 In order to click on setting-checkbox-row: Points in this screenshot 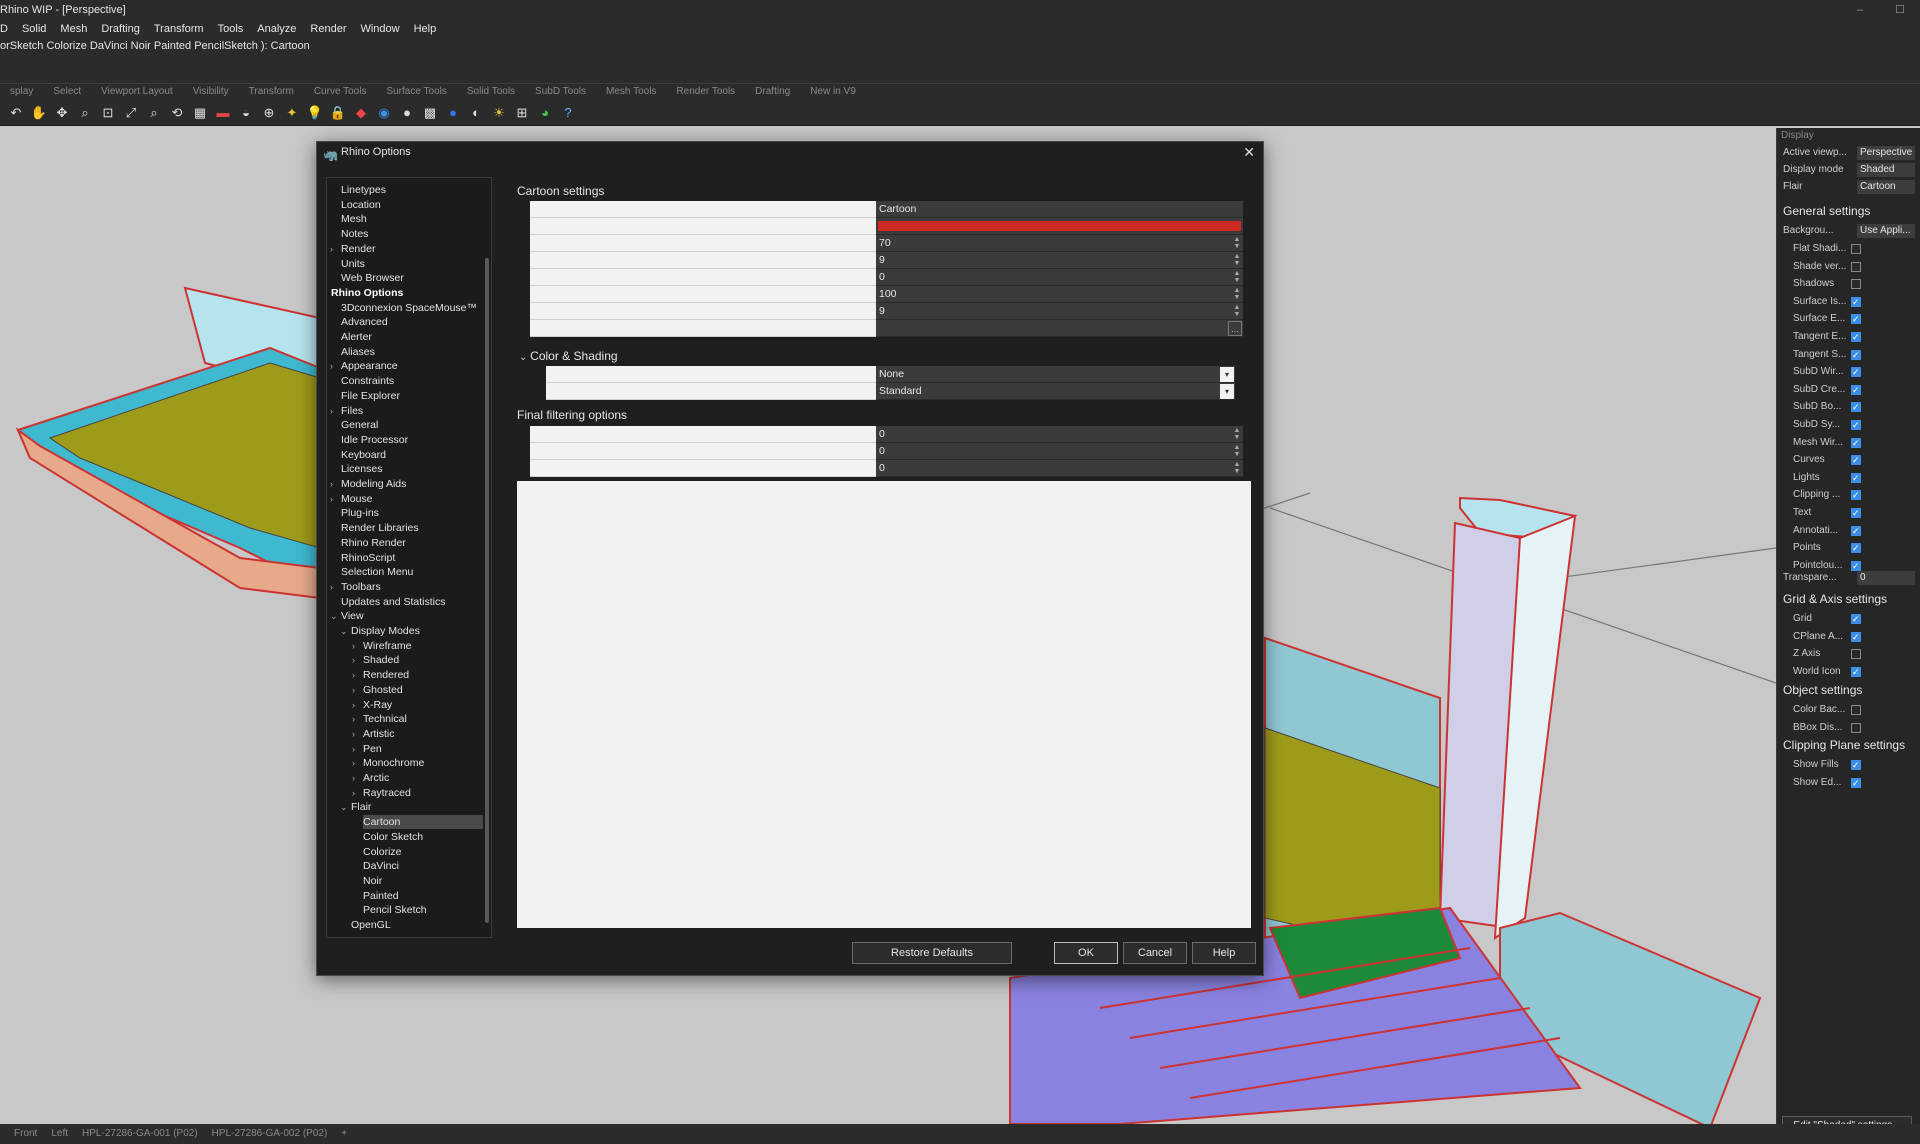, I will do `click(1855, 548)`.